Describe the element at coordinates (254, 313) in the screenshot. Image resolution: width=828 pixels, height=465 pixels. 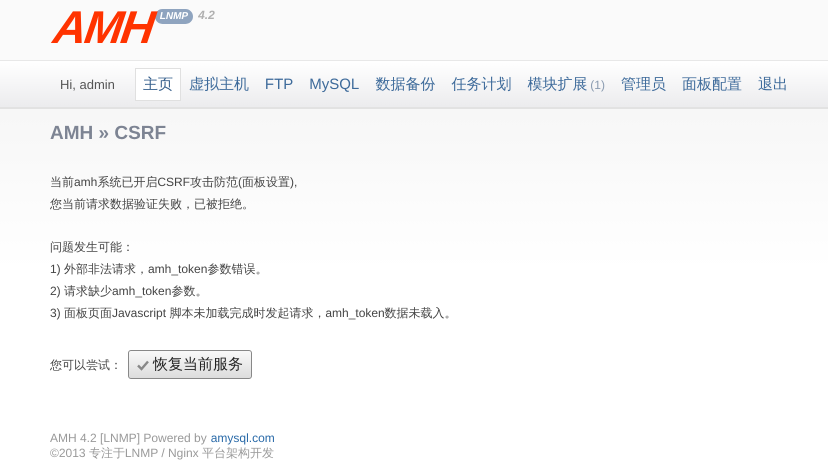
I see `message-line: 3) 面板页面Javascript 脚本未加载完成时发起请求，amh_token数据未载入。` at that location.